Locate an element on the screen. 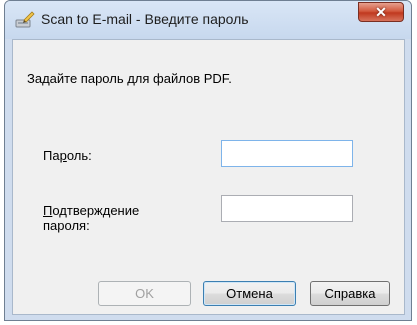 The image size is (417, 325). password-label: Пароль: is located at coordinates (67, 155).